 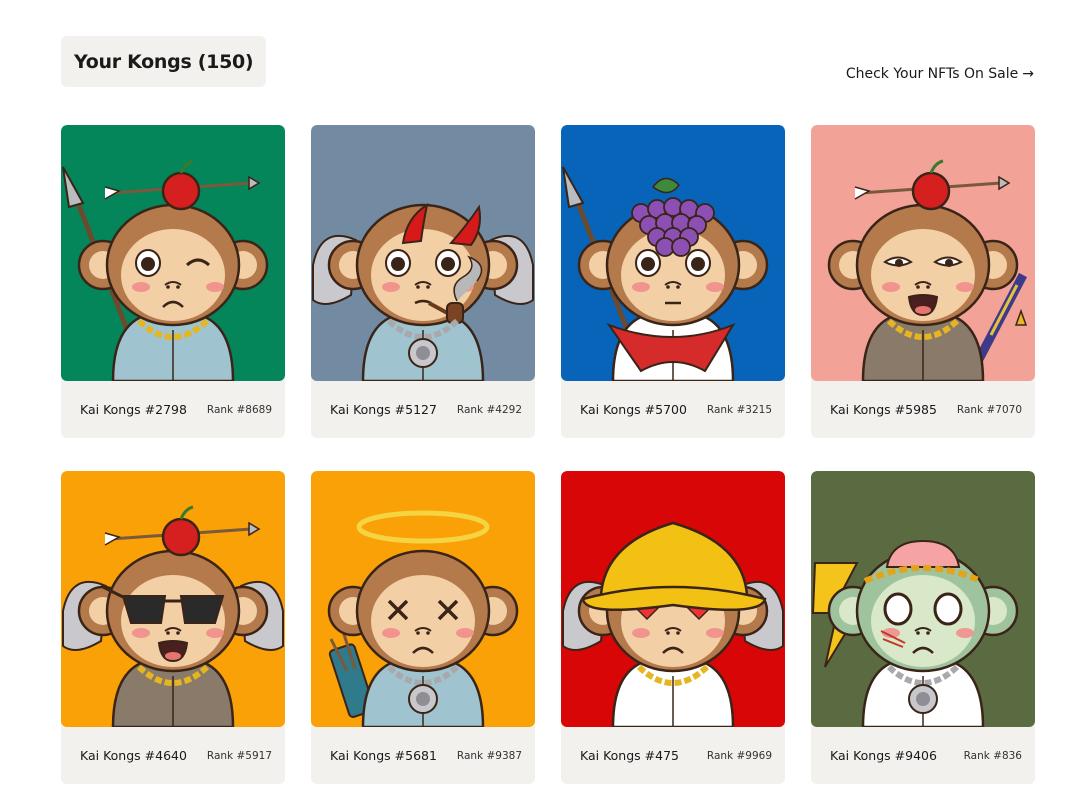 What do you see at coordinates (239, 409) in the screenshot?
I see `nft-rank: Rank #8689` at bounding box center [239, 409].